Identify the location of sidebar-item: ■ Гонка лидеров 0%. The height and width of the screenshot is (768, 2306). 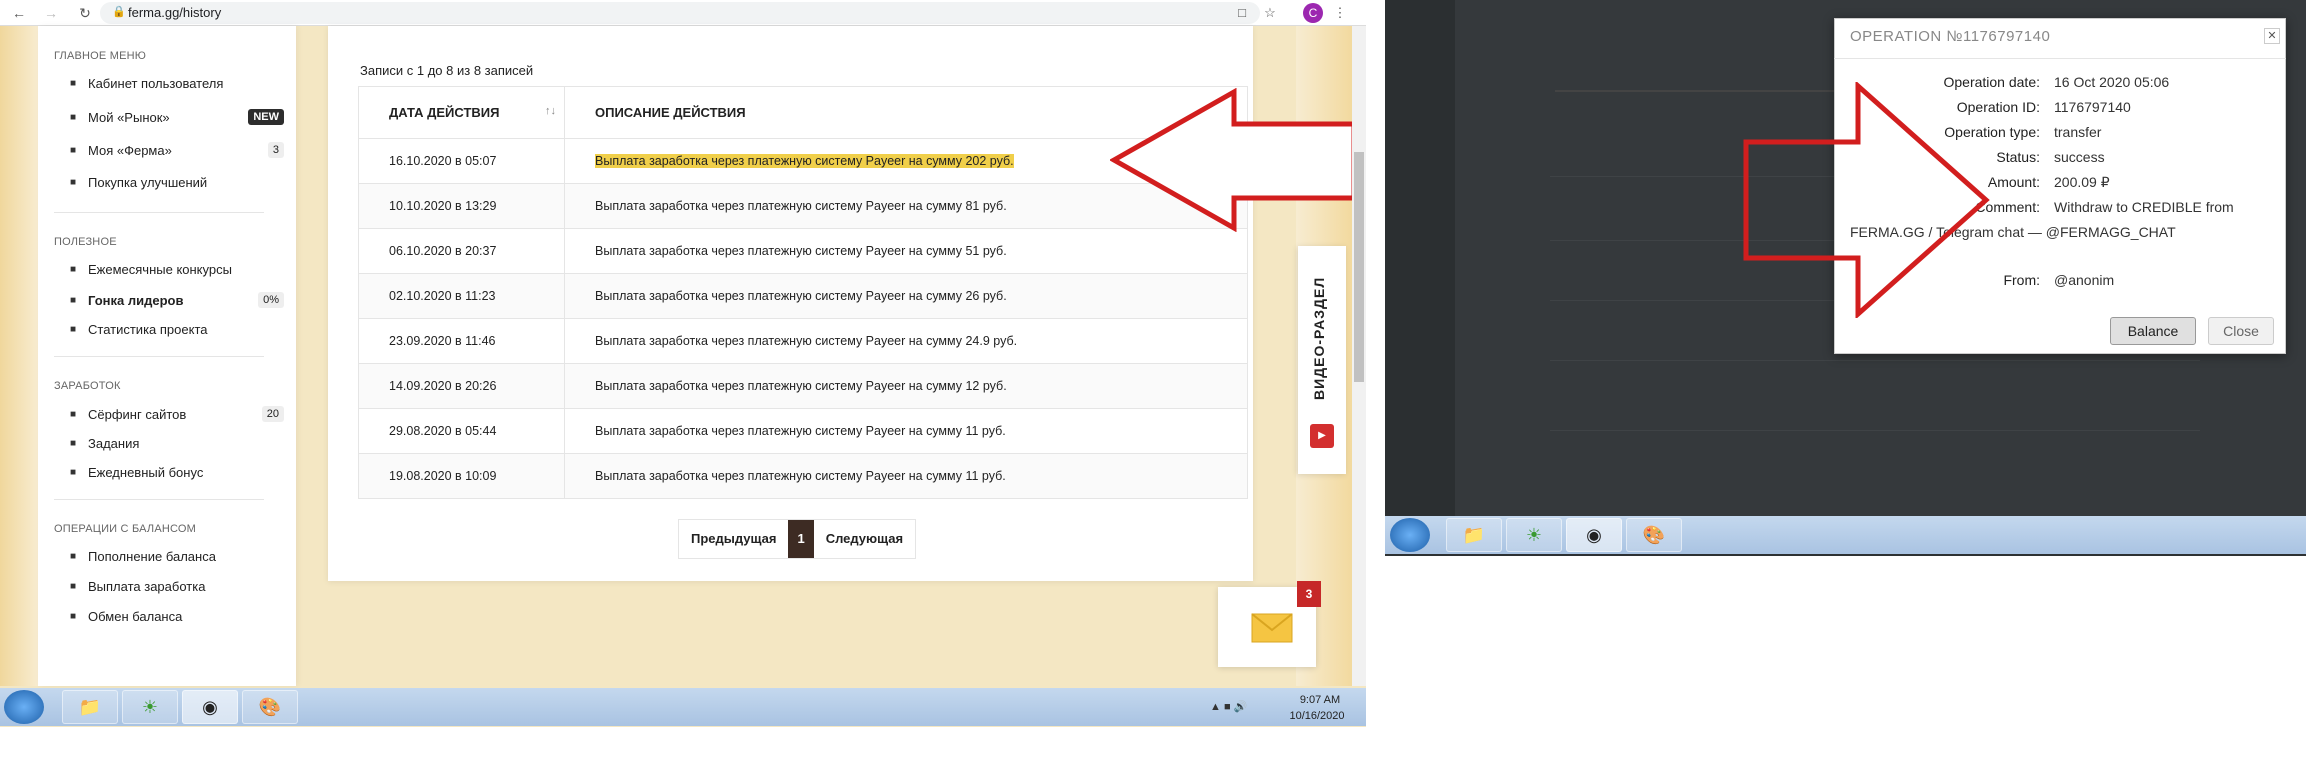
(175, 300).